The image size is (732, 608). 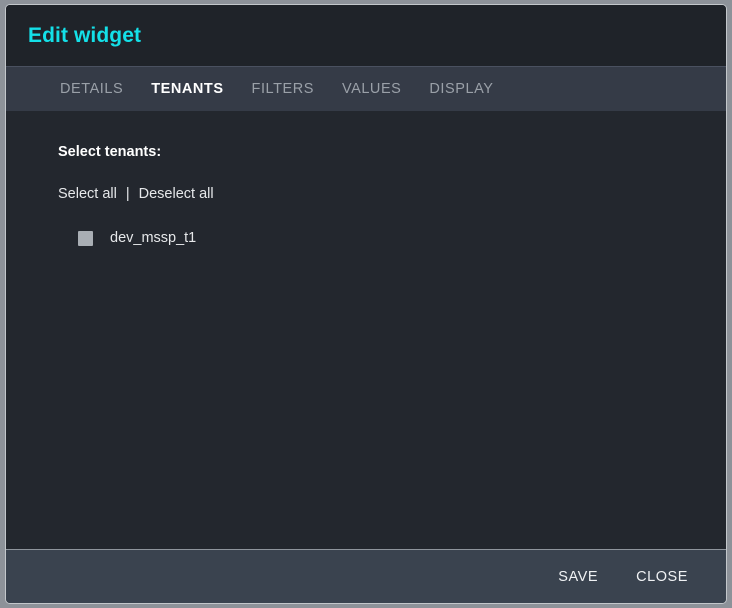 I want to click on tab-display: DISPLAY, so click(x=461, y=89).